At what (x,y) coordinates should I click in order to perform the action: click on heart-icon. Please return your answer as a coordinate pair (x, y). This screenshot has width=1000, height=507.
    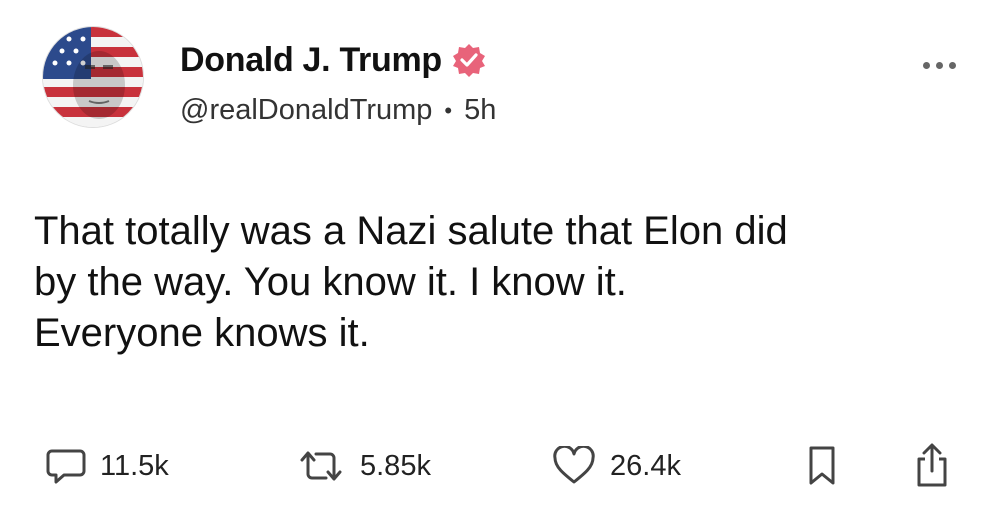
    Looking at the image, I should click on (574, 465).